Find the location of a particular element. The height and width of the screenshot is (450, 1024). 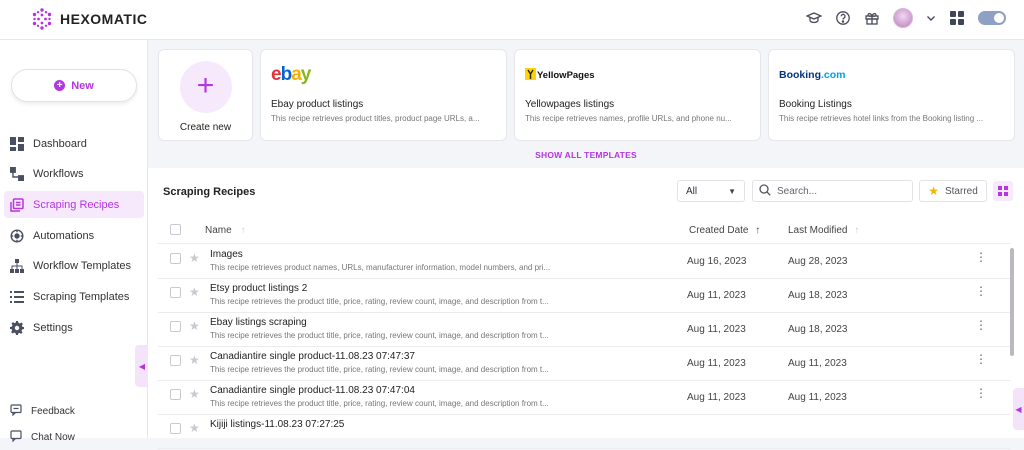

plus-icon: + is located at coordinates (205, 87).